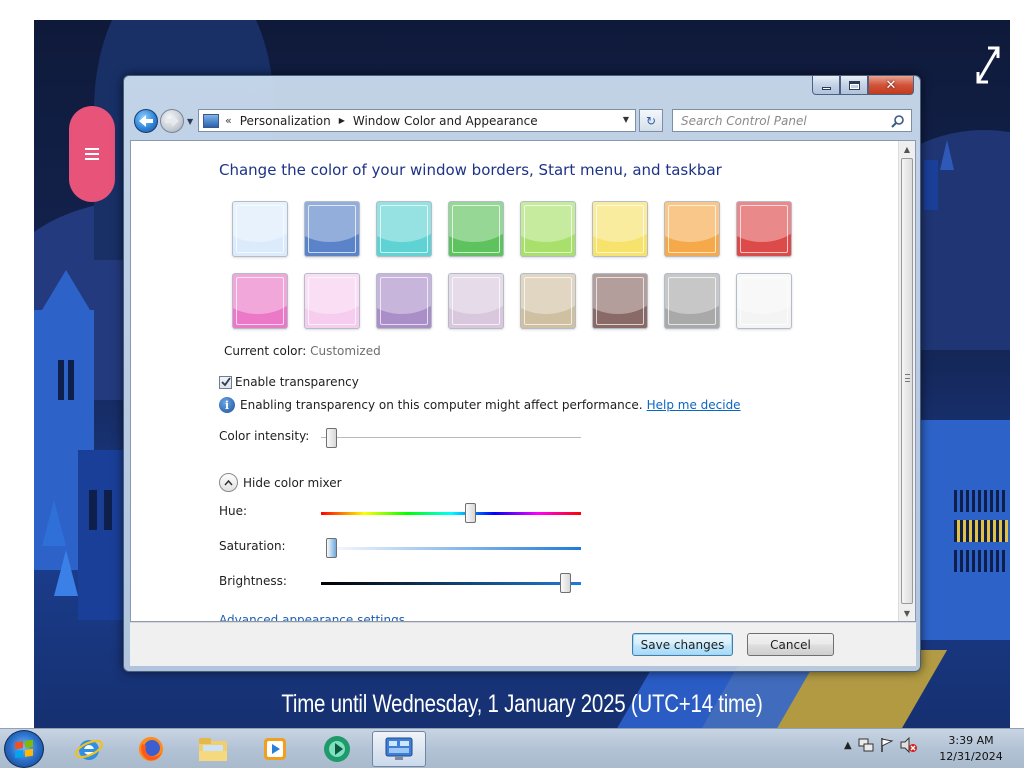  I want to click on checkmark-icon, so click(225, 382).